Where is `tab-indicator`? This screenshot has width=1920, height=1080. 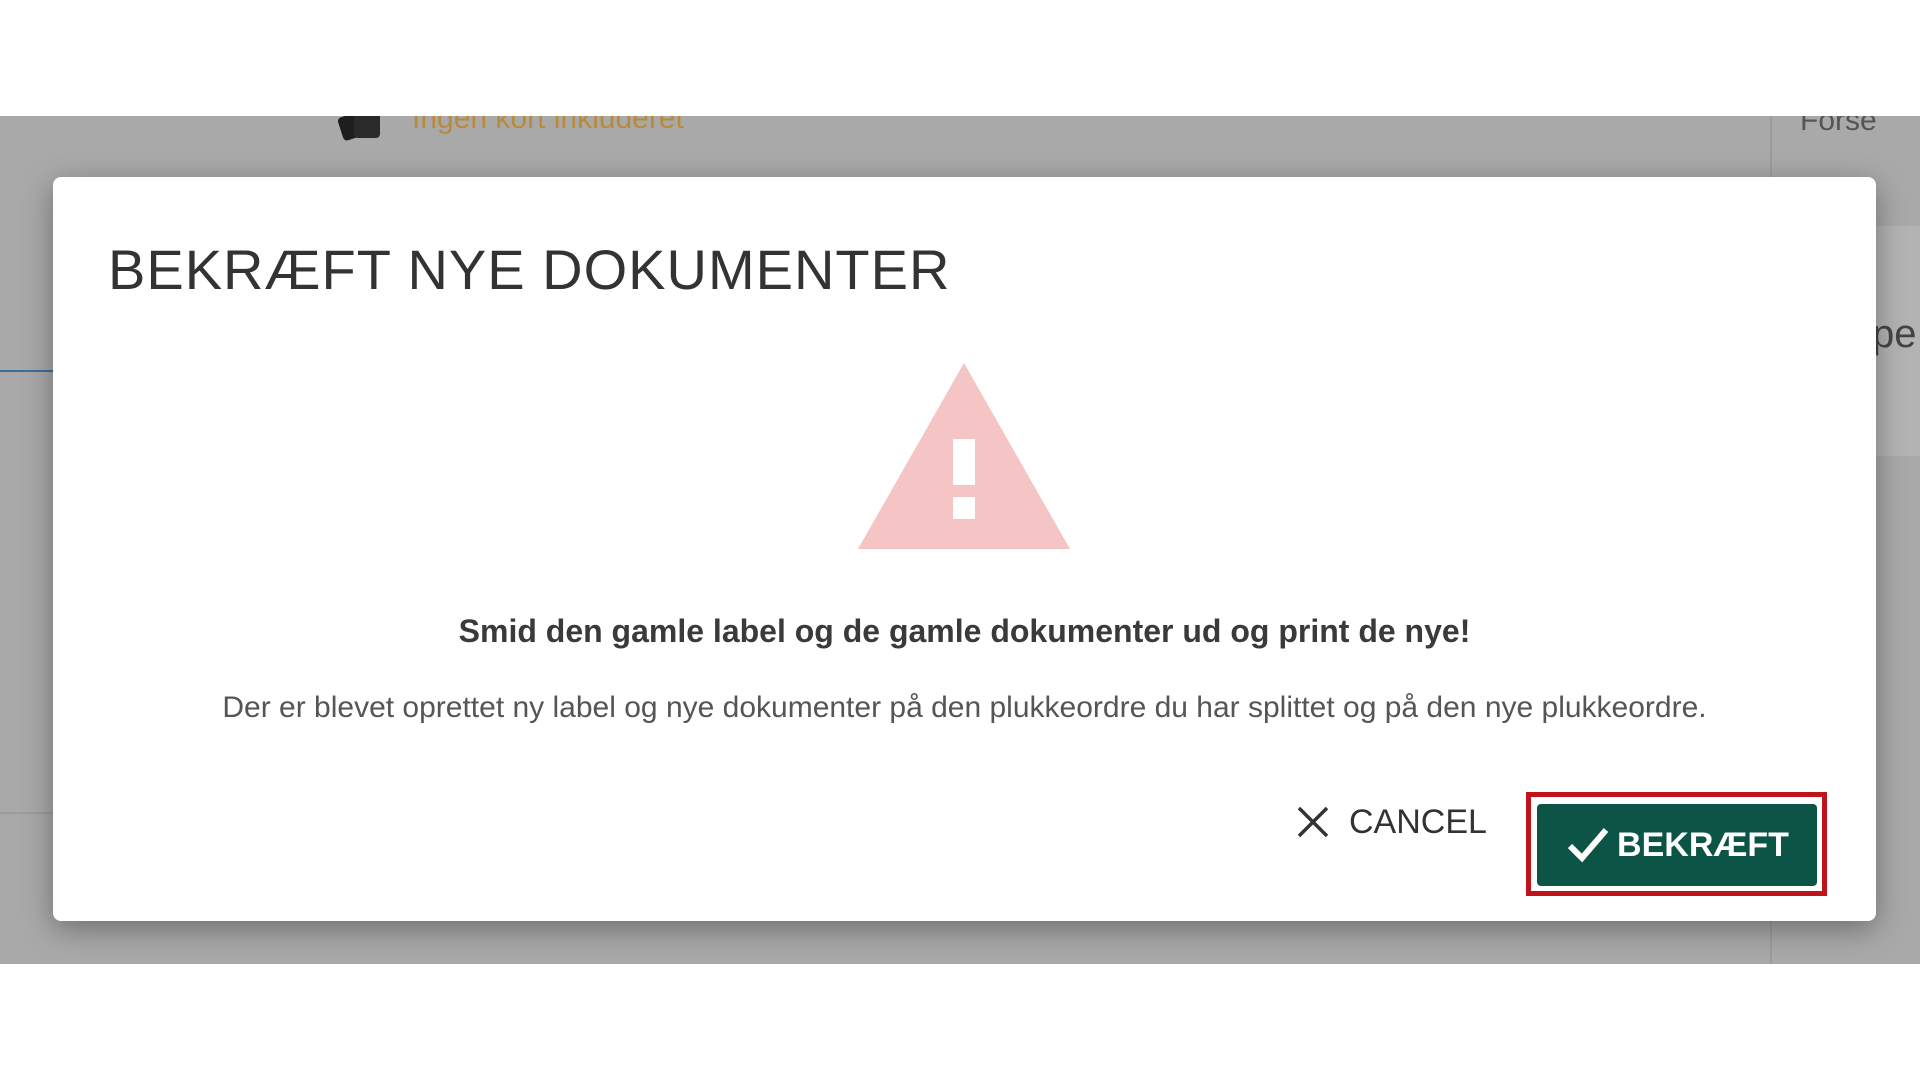
tab-indicator is located at coordinates (30, 371).